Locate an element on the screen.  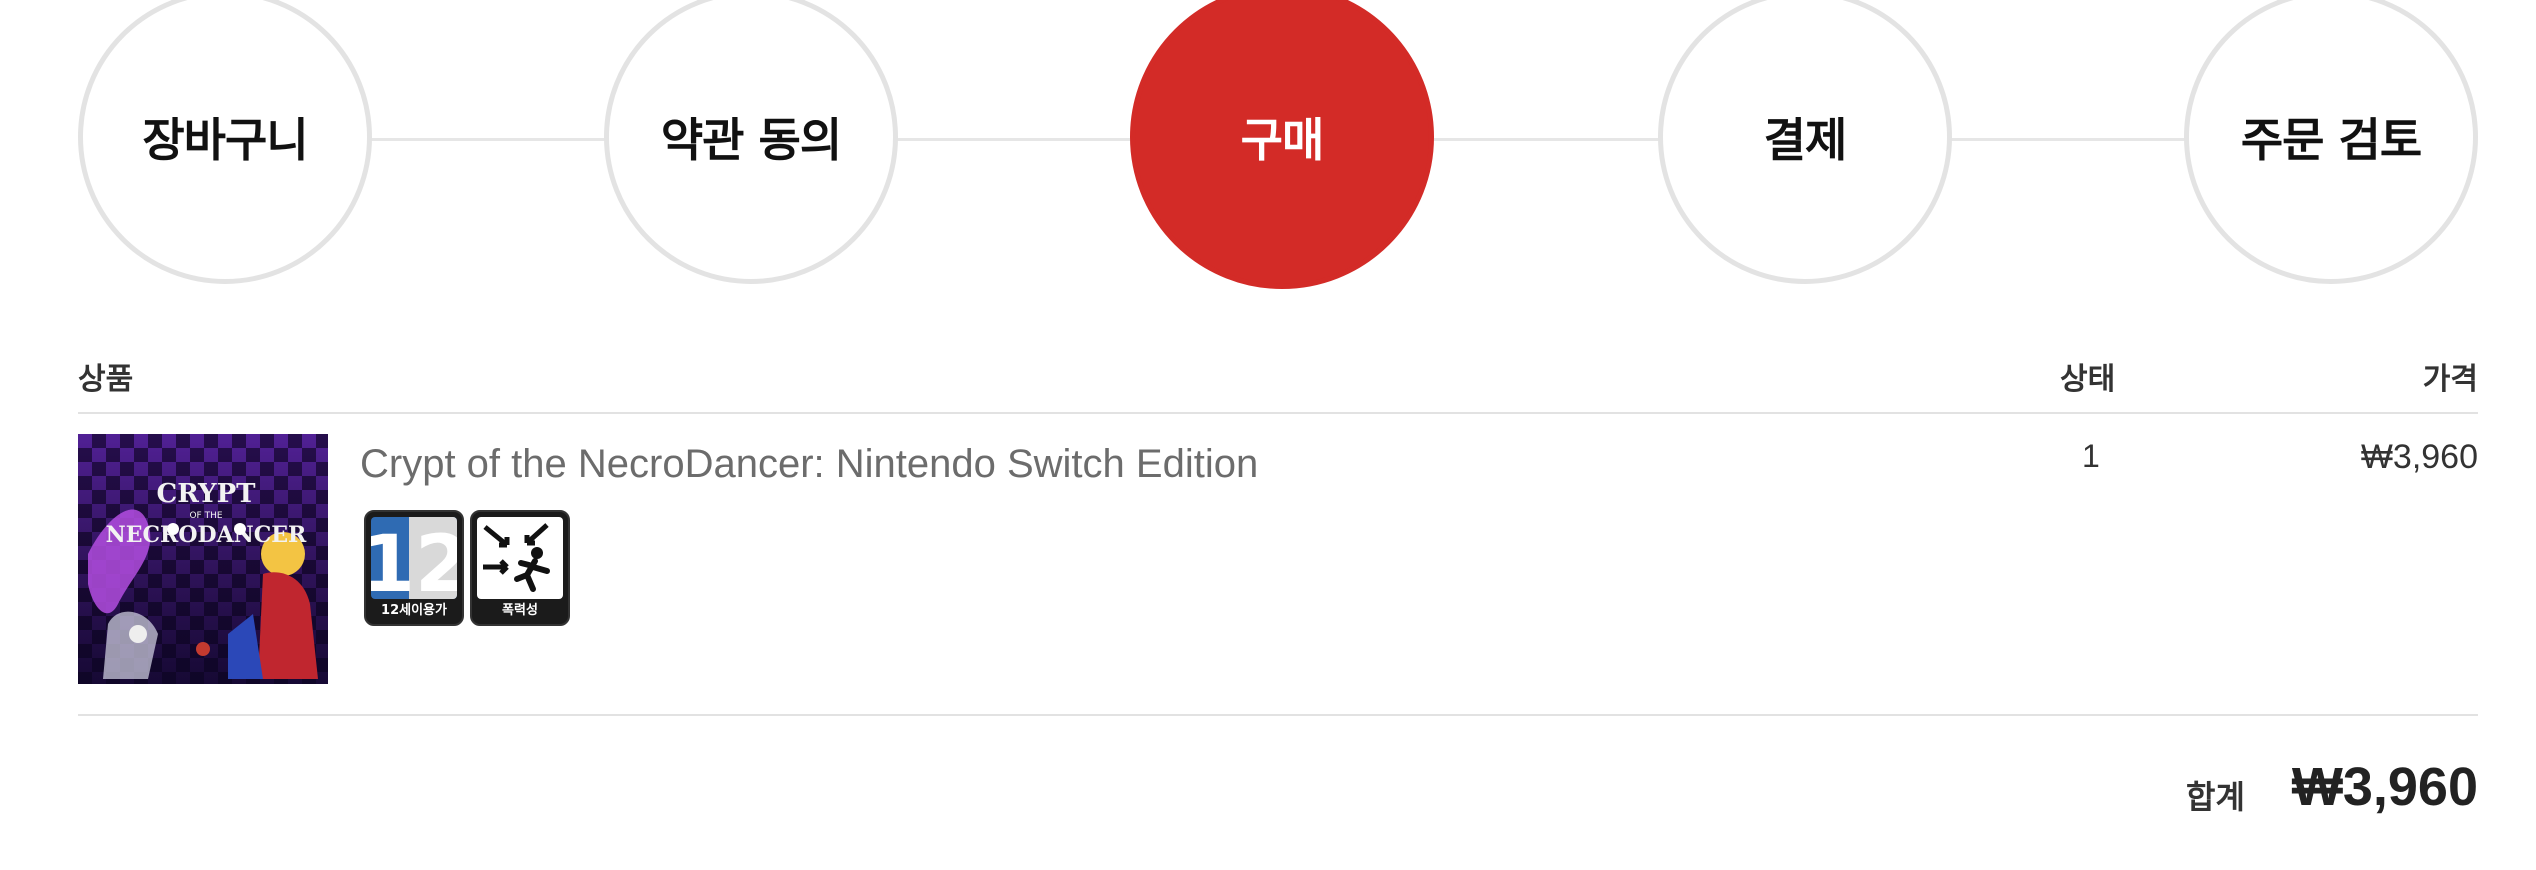
order-table-header: 상품 상태 가격 is located at coordinates (1278, 380).